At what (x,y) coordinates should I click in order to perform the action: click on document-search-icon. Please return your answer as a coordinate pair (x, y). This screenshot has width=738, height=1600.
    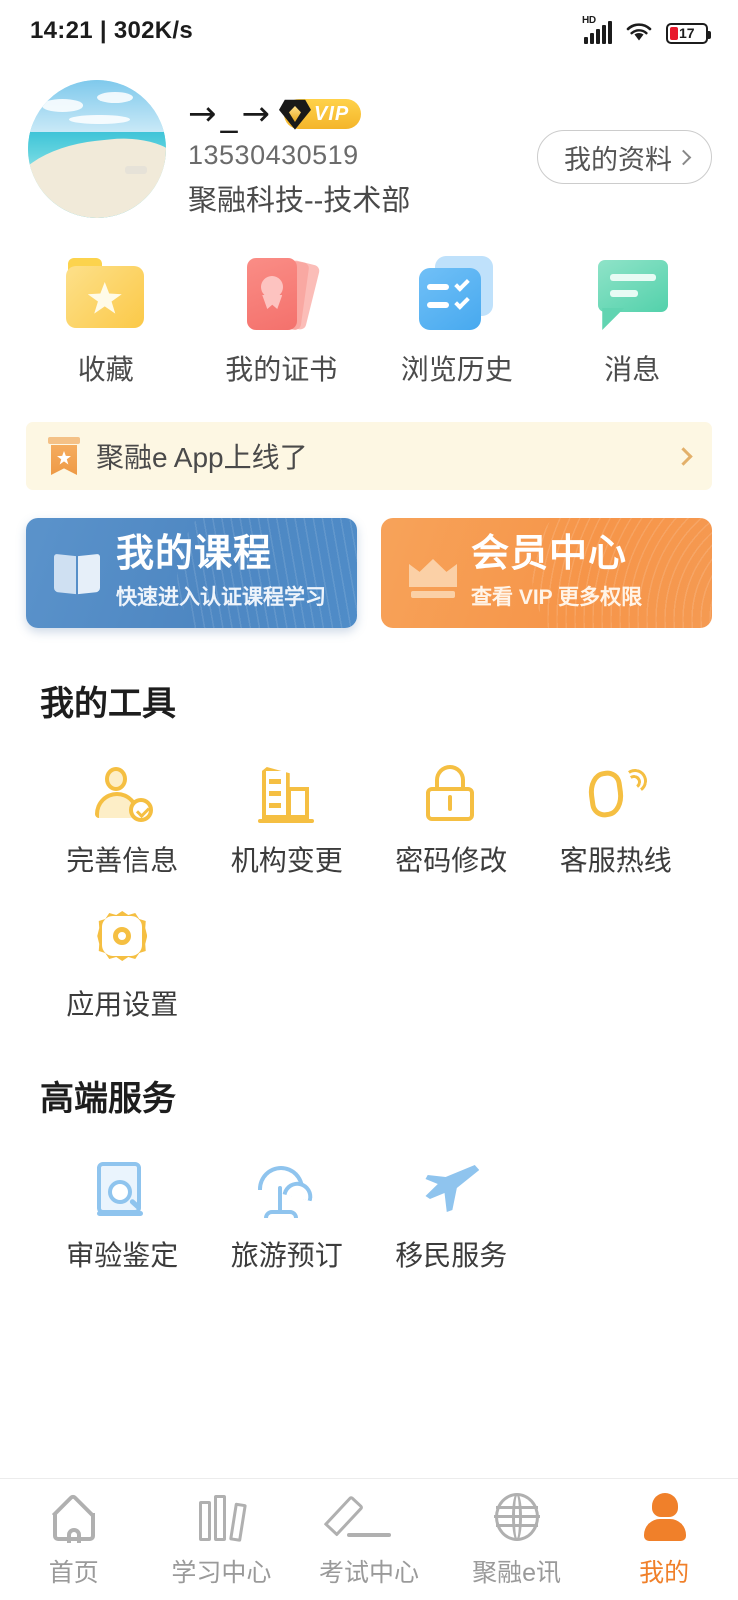
    Looking at the image, I should click on (122, 1189).